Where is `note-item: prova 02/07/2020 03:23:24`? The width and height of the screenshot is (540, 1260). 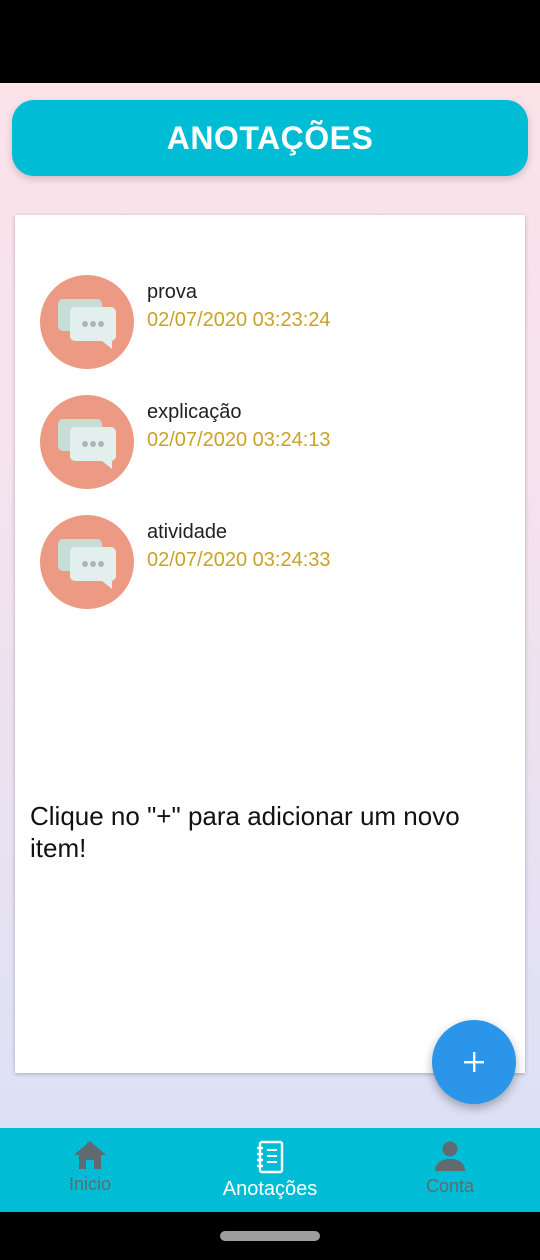
note-item: prova 02/07/2020 03:23:24 is located at coordinates (270, 322).